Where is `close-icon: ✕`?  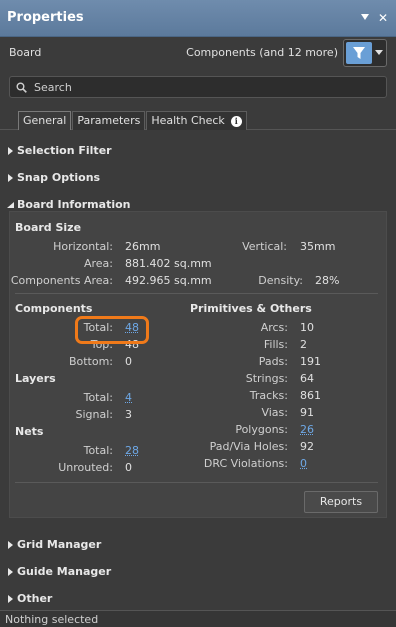 close-icon: ✕ is located at coordinates (383, 18).